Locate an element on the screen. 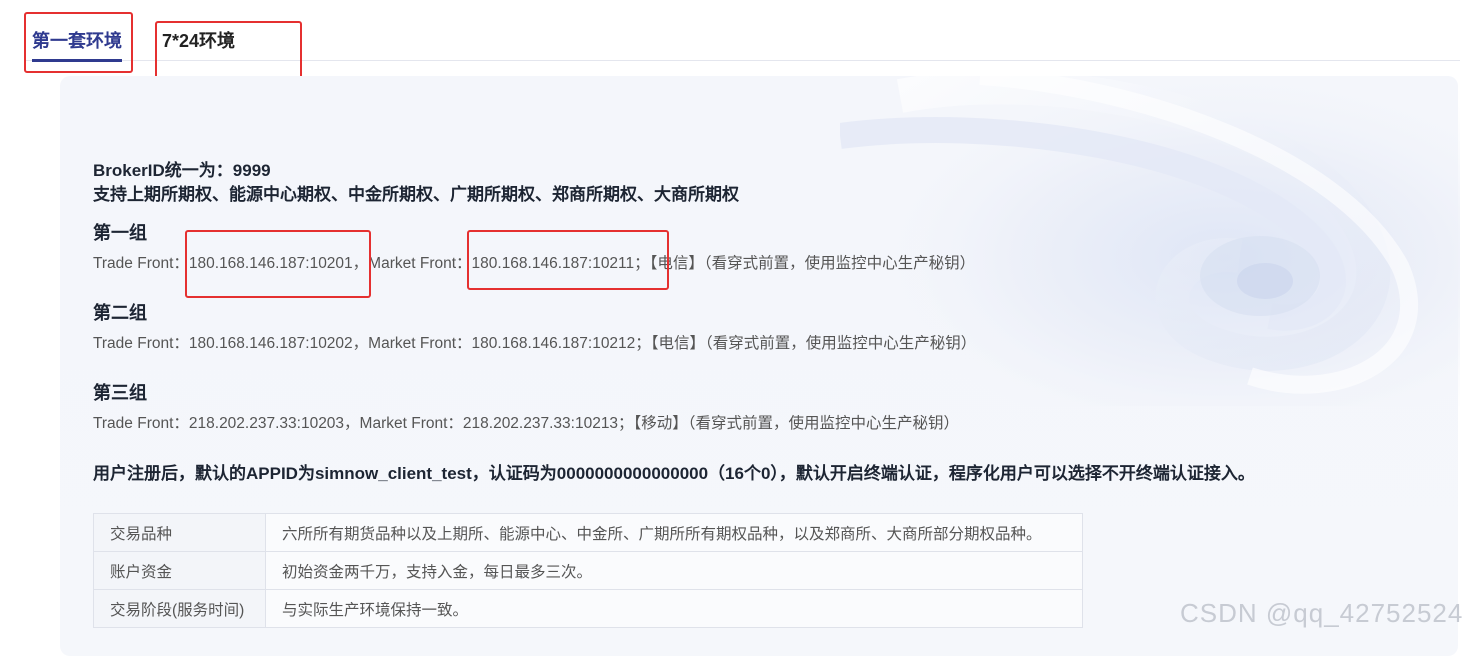 The image size is (1472, 656). supported-options-line: 支持上期所期权、能源中心期权、中金所期权、广期所期权、郑商所期权、大商所期权 is located at coordinates (416, 194).